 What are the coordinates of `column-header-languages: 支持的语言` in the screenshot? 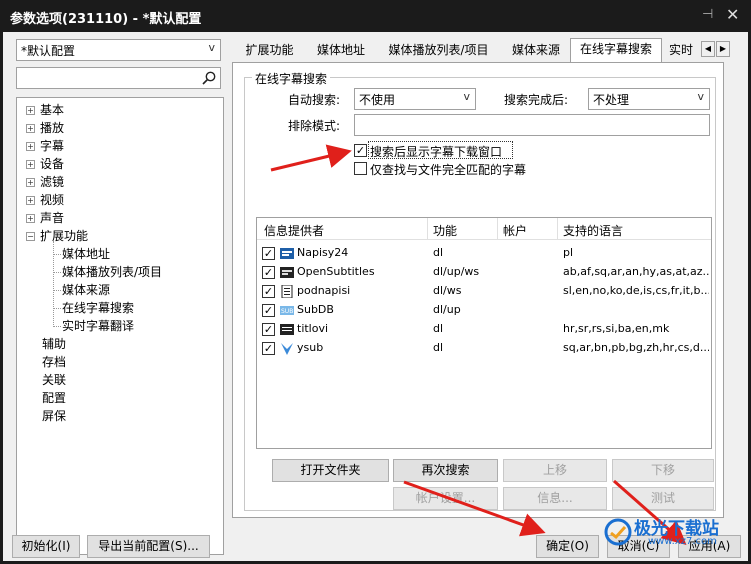 It's located at (593, 230).